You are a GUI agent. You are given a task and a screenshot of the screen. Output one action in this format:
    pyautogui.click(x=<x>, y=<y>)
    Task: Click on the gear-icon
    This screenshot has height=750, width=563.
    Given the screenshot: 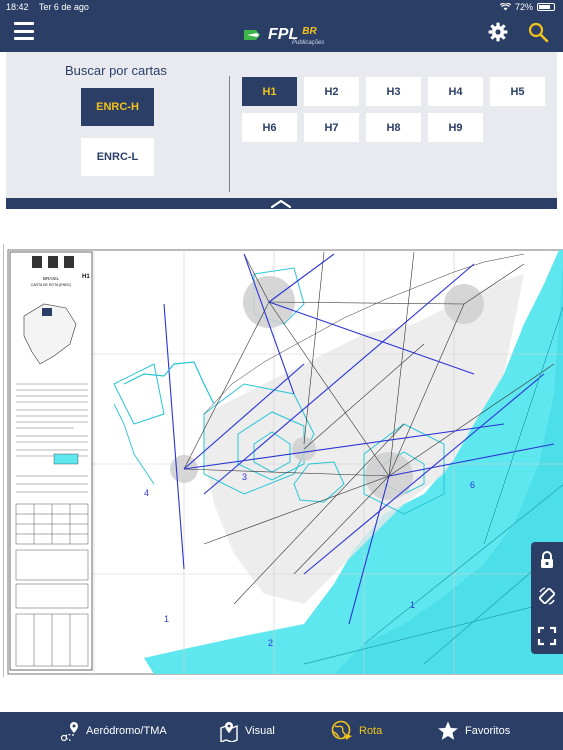 What is the action you would take?
    pyautogui.click(x=498, y=32)
    